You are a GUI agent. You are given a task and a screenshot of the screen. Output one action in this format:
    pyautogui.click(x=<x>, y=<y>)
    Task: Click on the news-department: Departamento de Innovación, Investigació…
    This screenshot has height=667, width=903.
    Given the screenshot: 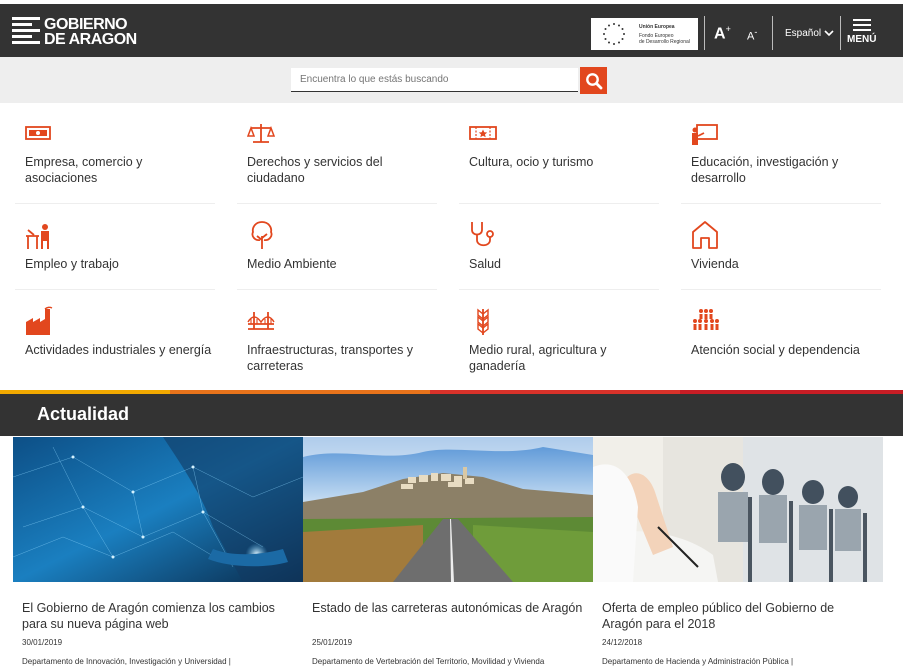 What is the action you would take?
    pyautogui.click(x=126, y=661)
    